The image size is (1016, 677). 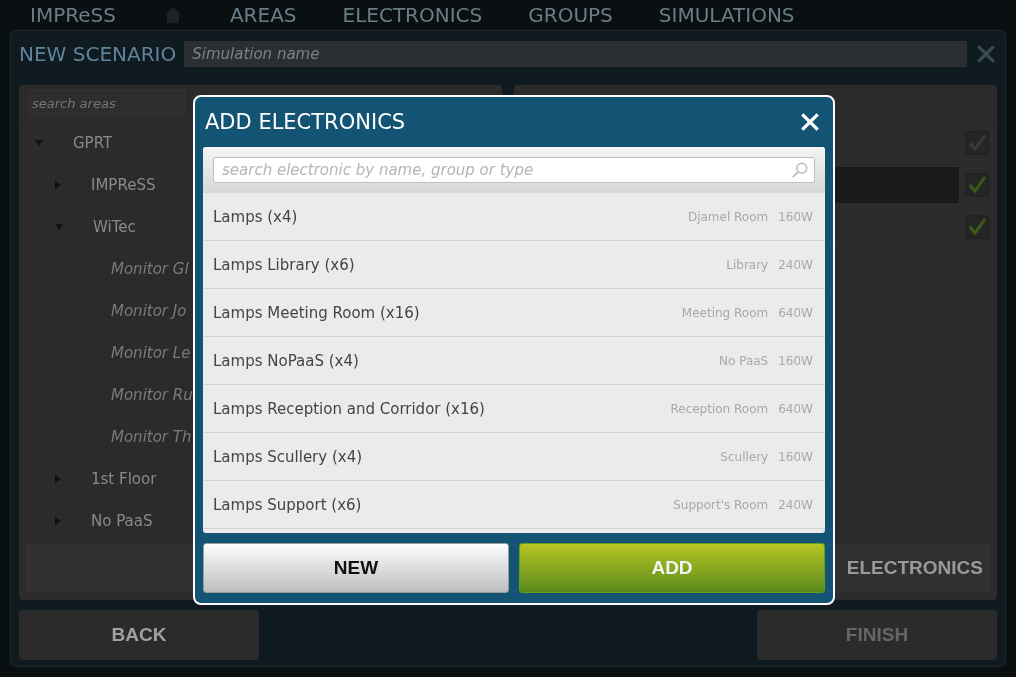 I want to click on tree-label: Monitor Le, so click(x=151, y=352).